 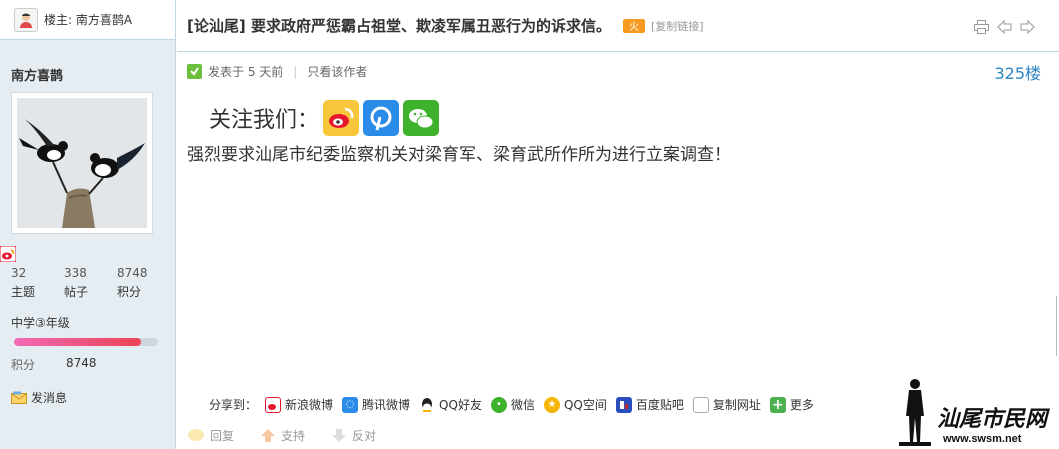 What do you see at coordinates (132, 273) in the screenshot?
I see `stat-value: 8748` at bounding box center [132, 273].